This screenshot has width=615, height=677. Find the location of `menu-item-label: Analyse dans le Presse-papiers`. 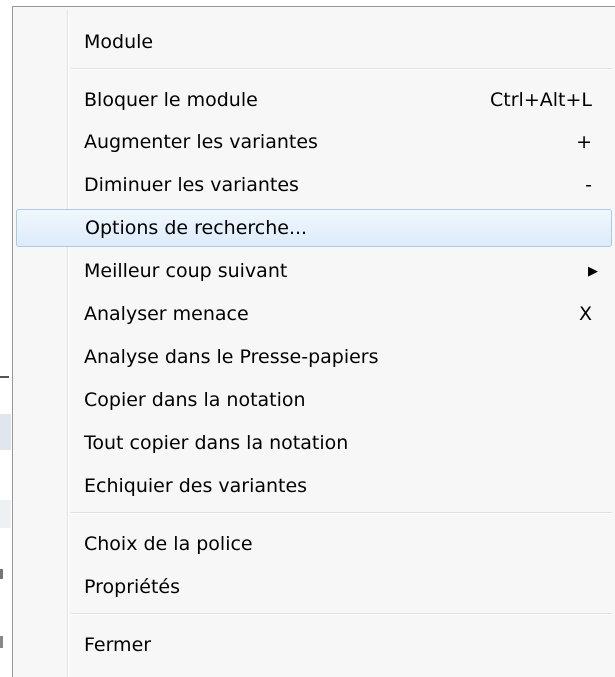

menu-item-label: Analyse dans le Presse-papiers is located at coordinates (231, 357).